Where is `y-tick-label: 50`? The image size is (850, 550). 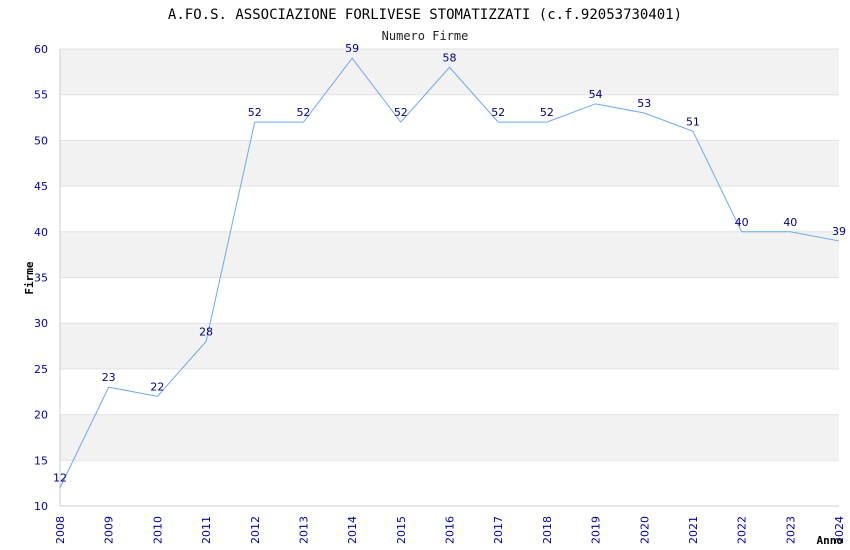 y-tick-label: 50 is located at coordinates (41, 140).